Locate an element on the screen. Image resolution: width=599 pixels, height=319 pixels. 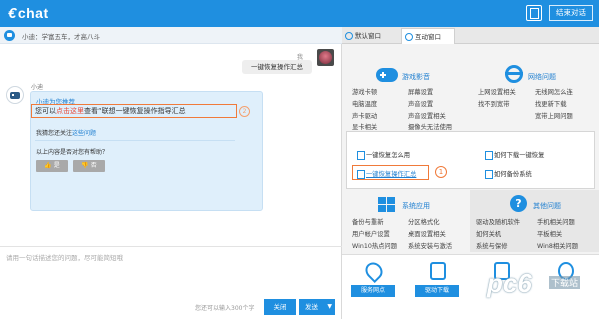
bot-avatar is located at coordinates (15, 95).